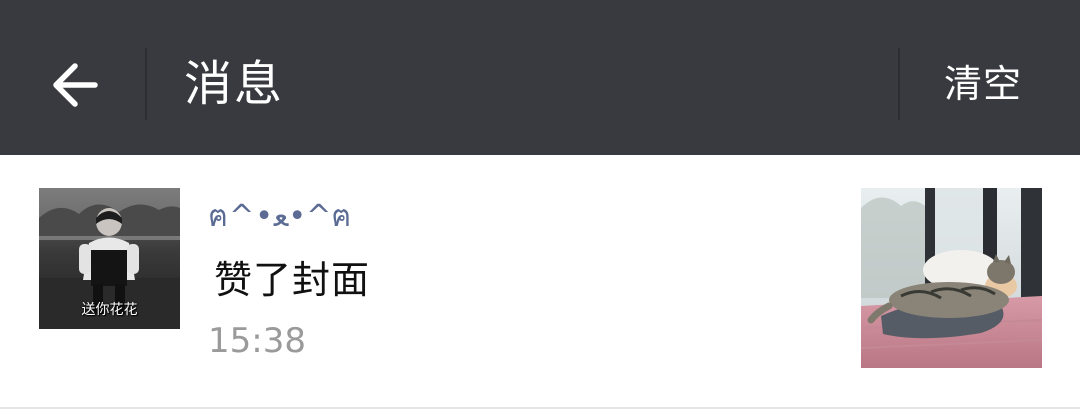 This screenshot has height=415, width=1080. Describe the element at coordinates (109, 258) in the screenshot. I see `user-avatar: 送你花花` at that location.